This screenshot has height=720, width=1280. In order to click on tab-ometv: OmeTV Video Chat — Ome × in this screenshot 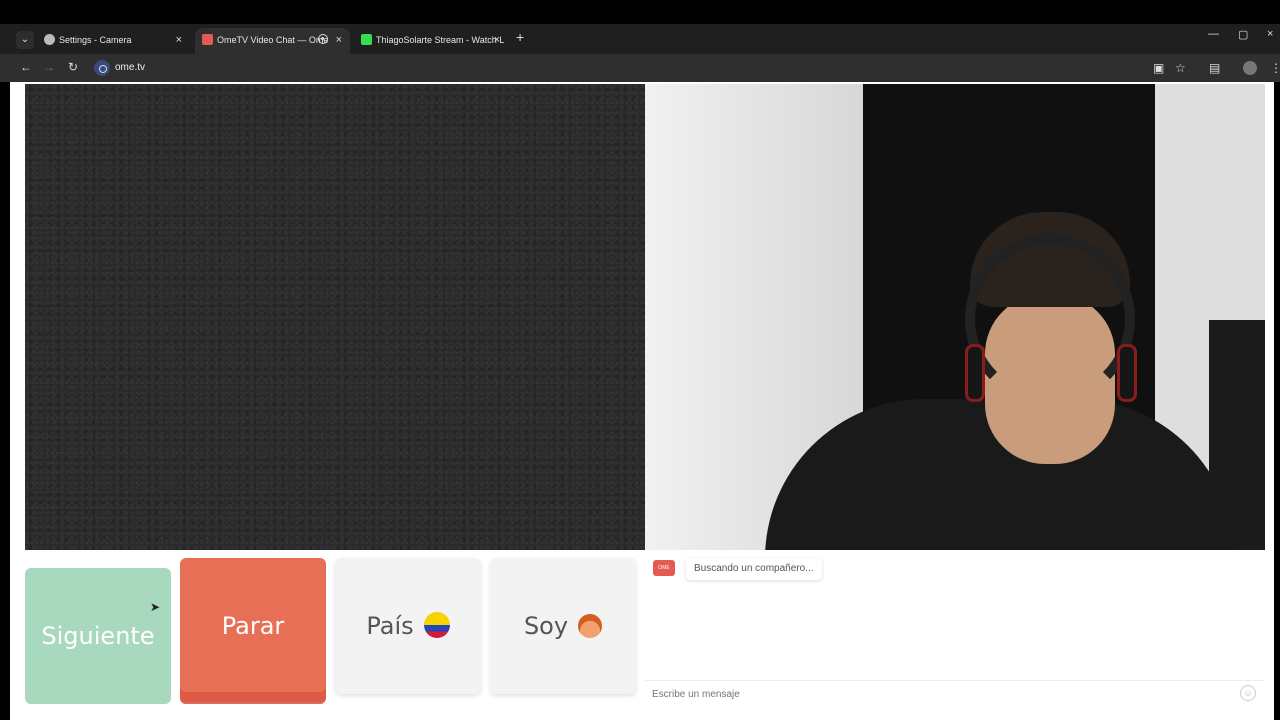, I will do `click(272, 41)`.